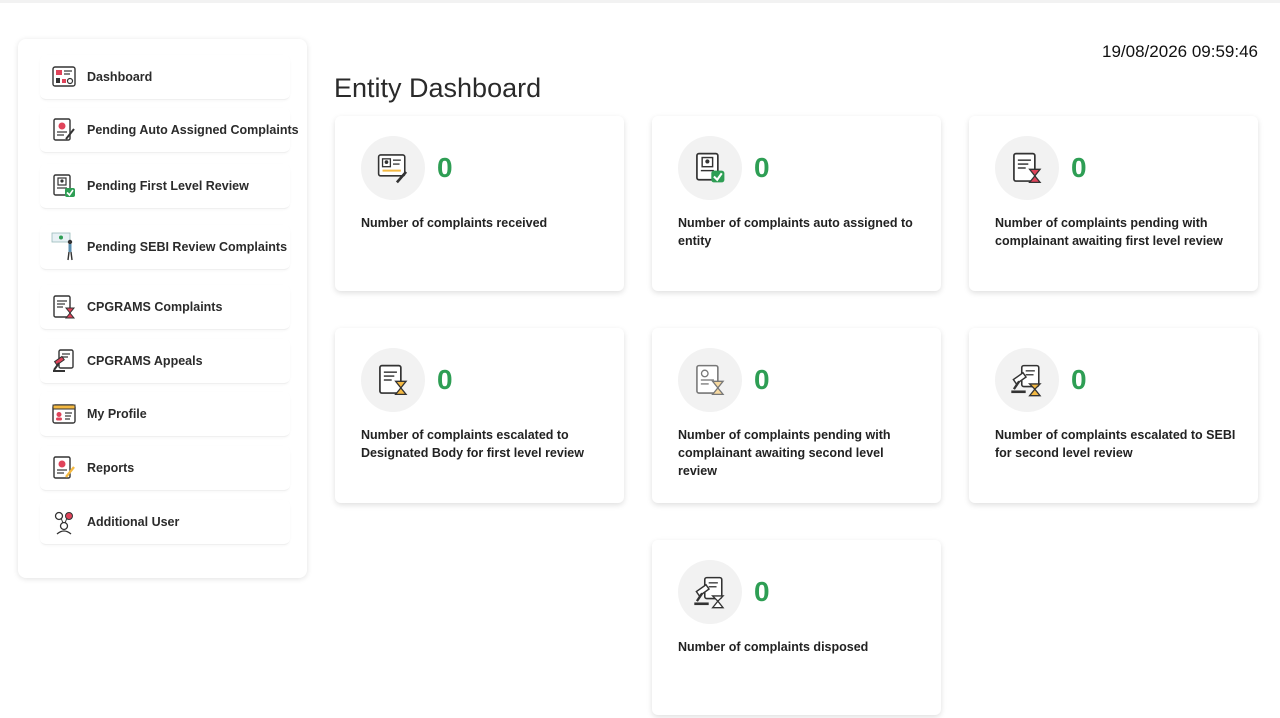 This screenshot has width=1280, height=718. Describe the element at coordinates (145, 361) in the screenshot. I see `sidebar-item-label: CPGRAMS Appeals` at that location.